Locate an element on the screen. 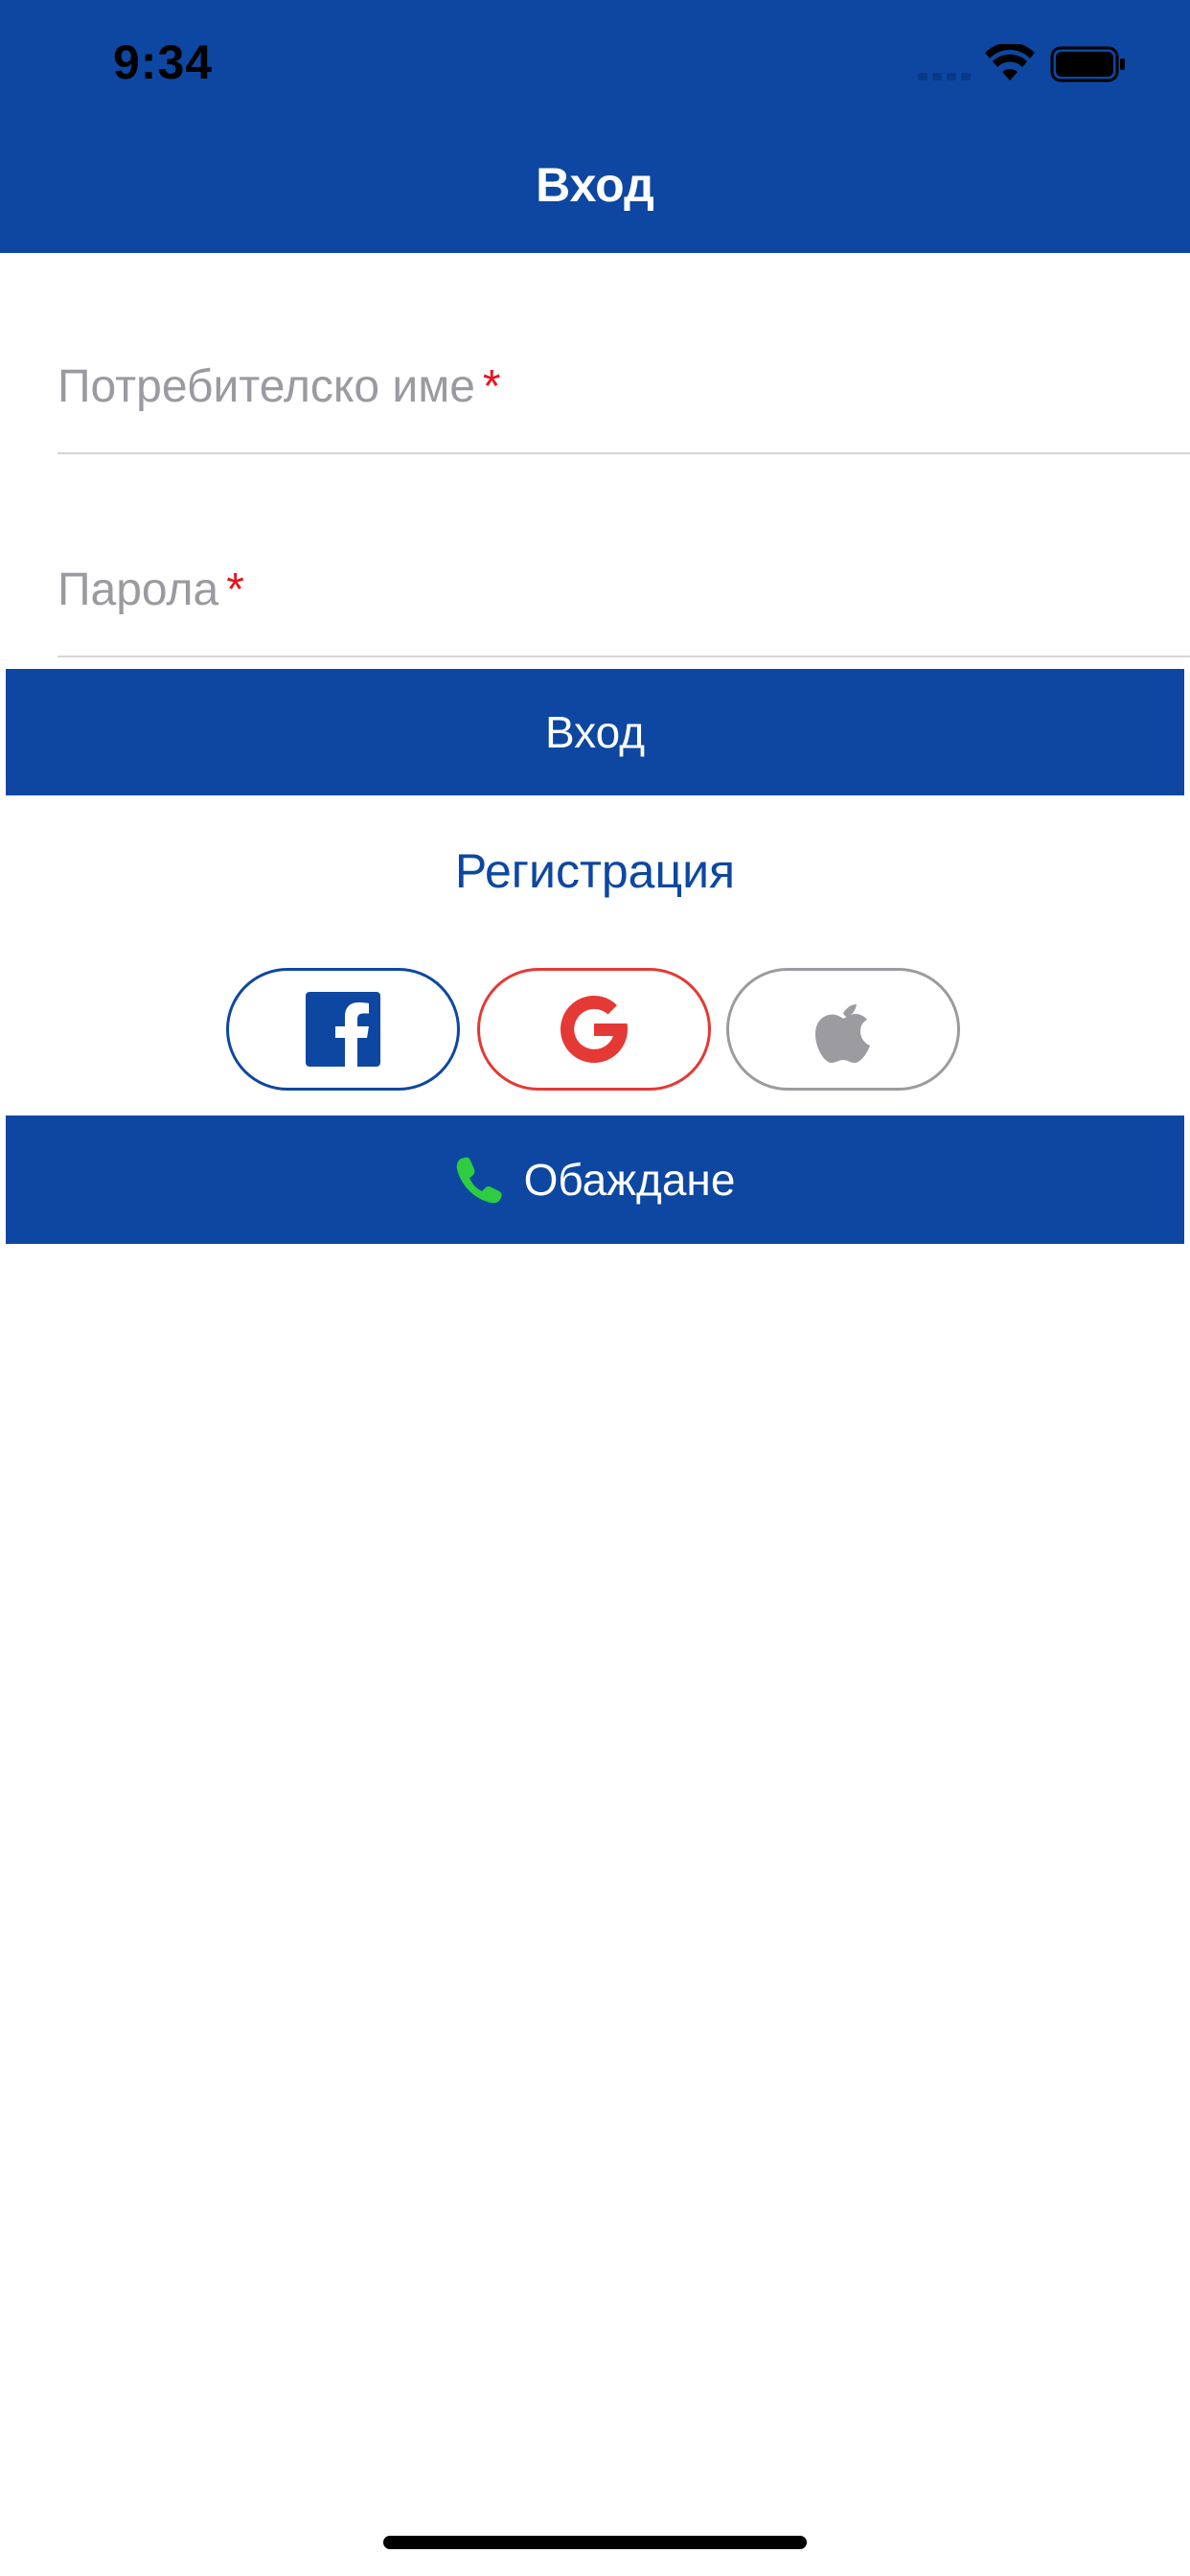  phone-icon is located at coordinates (479, 1180).